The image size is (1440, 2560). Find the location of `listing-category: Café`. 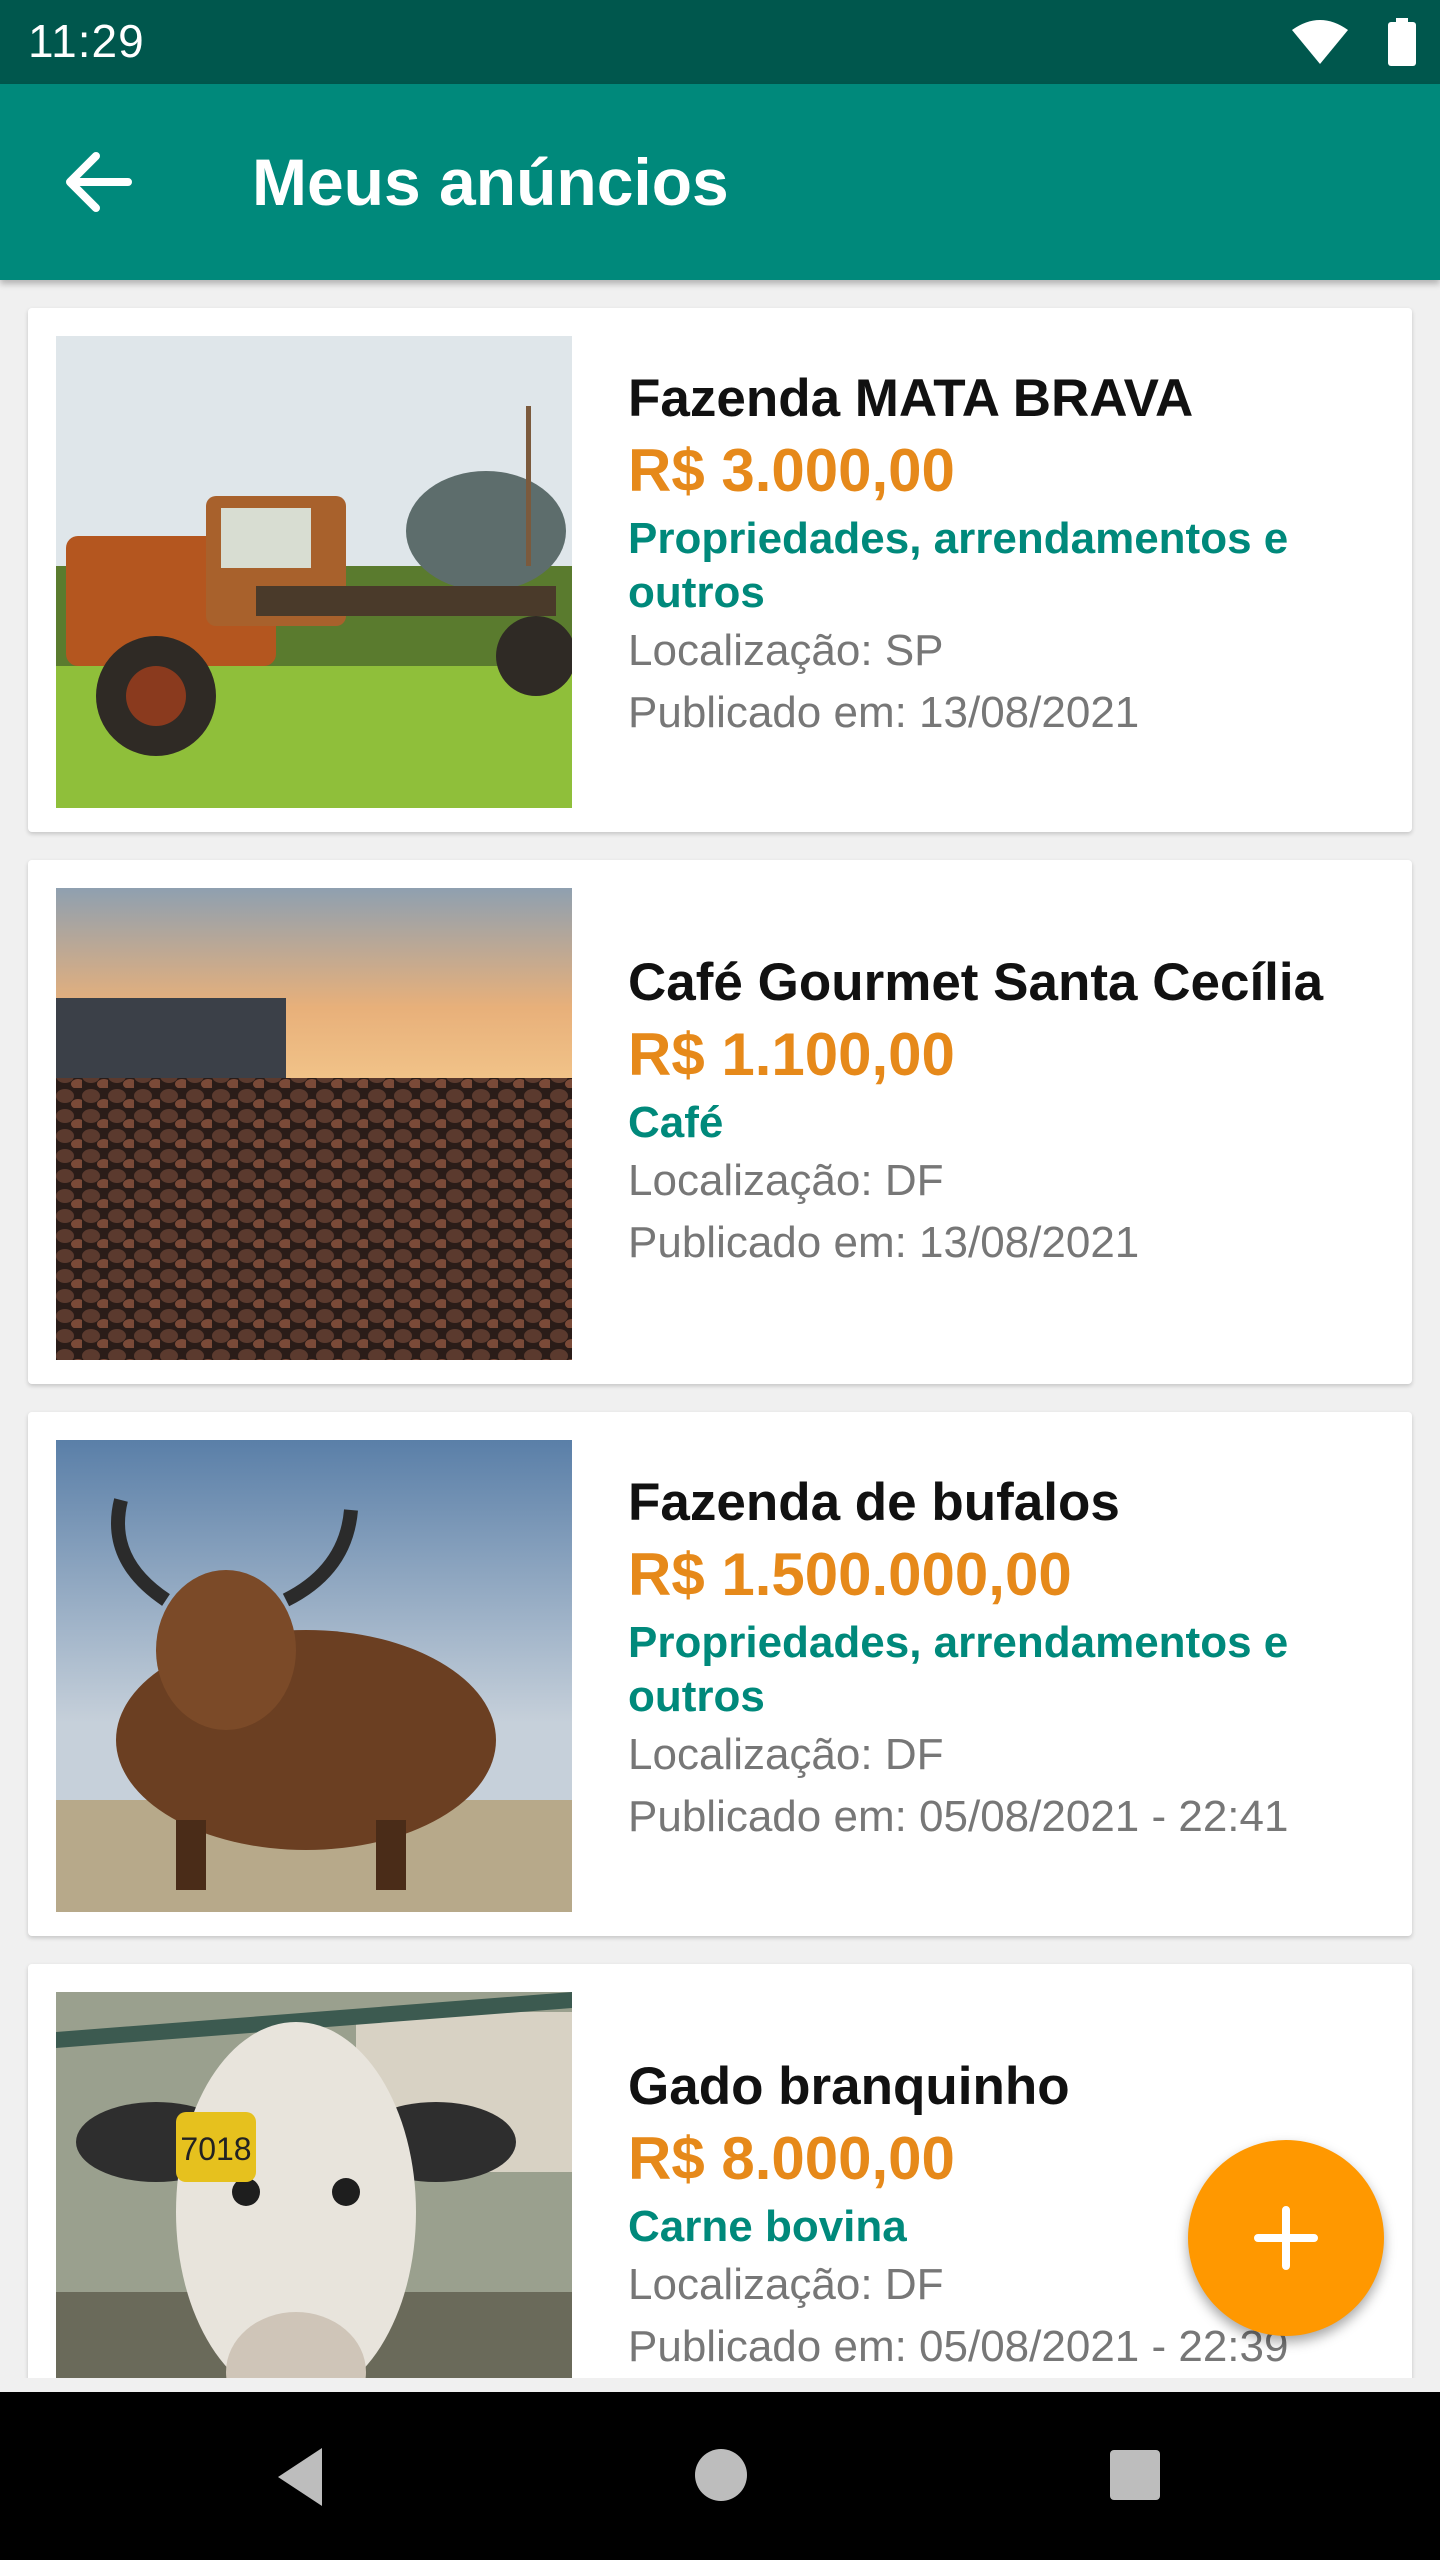

listing-category: Café is located at coordinates (676, 1122).